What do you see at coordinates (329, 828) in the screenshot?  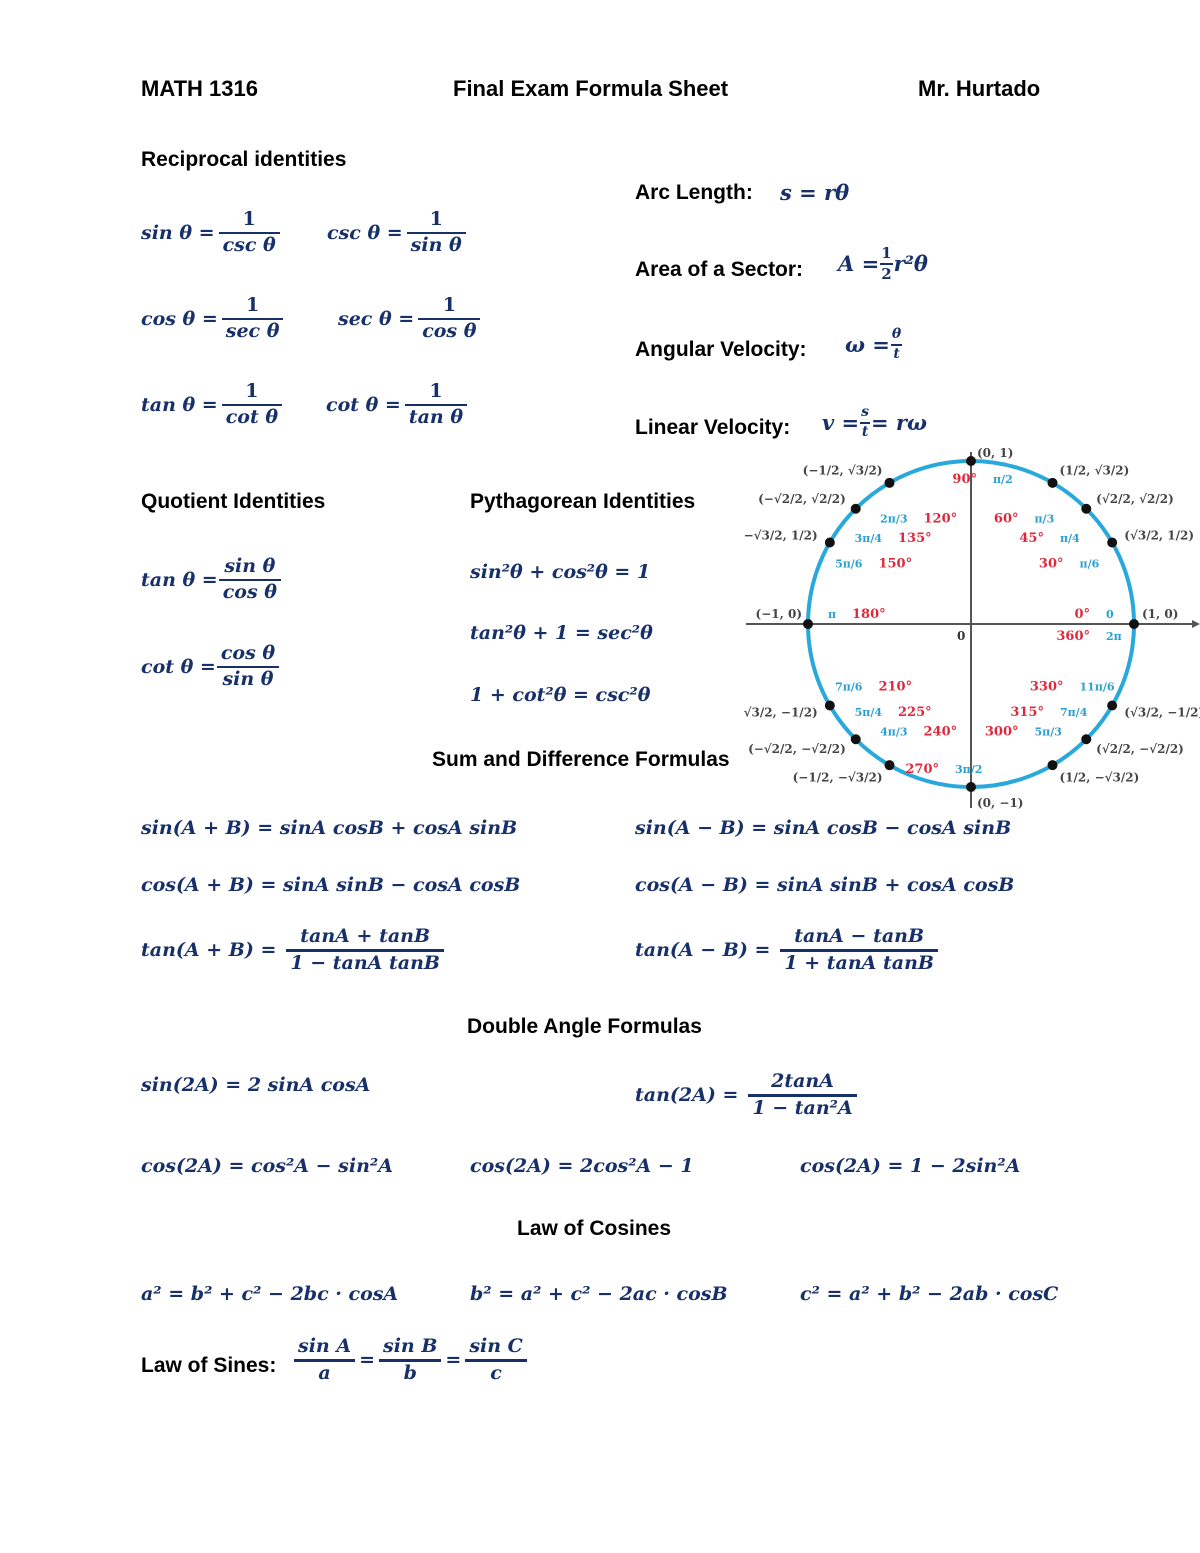 I see `sin-sum: sin(A + B) = sinA cosB + cosA sinB` at bounding box center [329, 828].